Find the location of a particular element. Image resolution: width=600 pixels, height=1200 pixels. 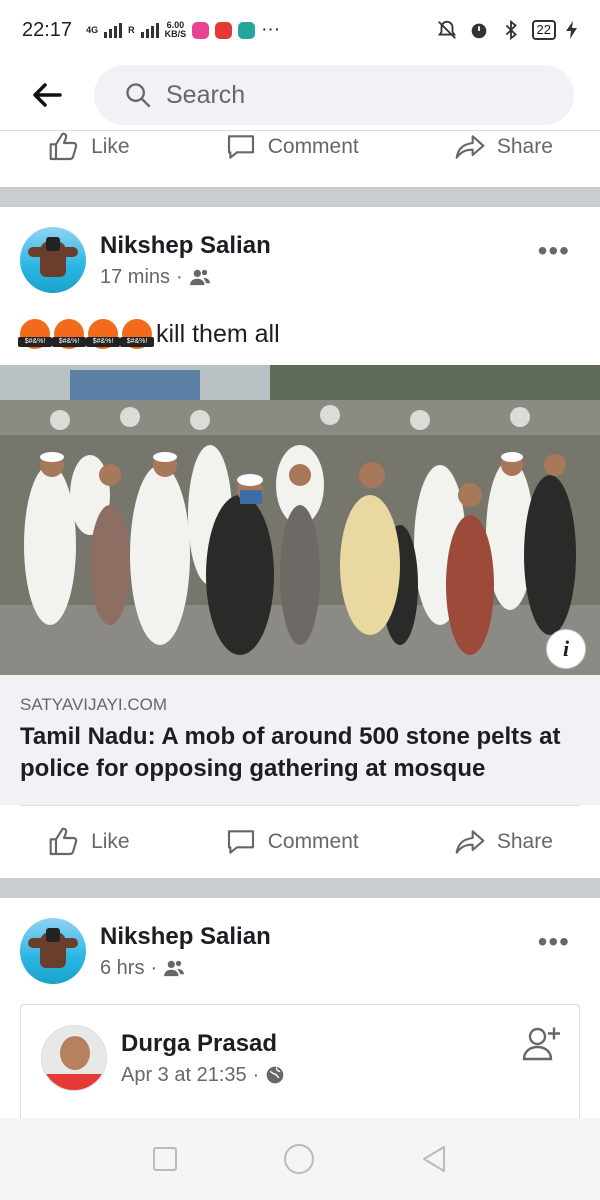

net-speed: 6.00 KB/S is located at coordinates (176, 30).